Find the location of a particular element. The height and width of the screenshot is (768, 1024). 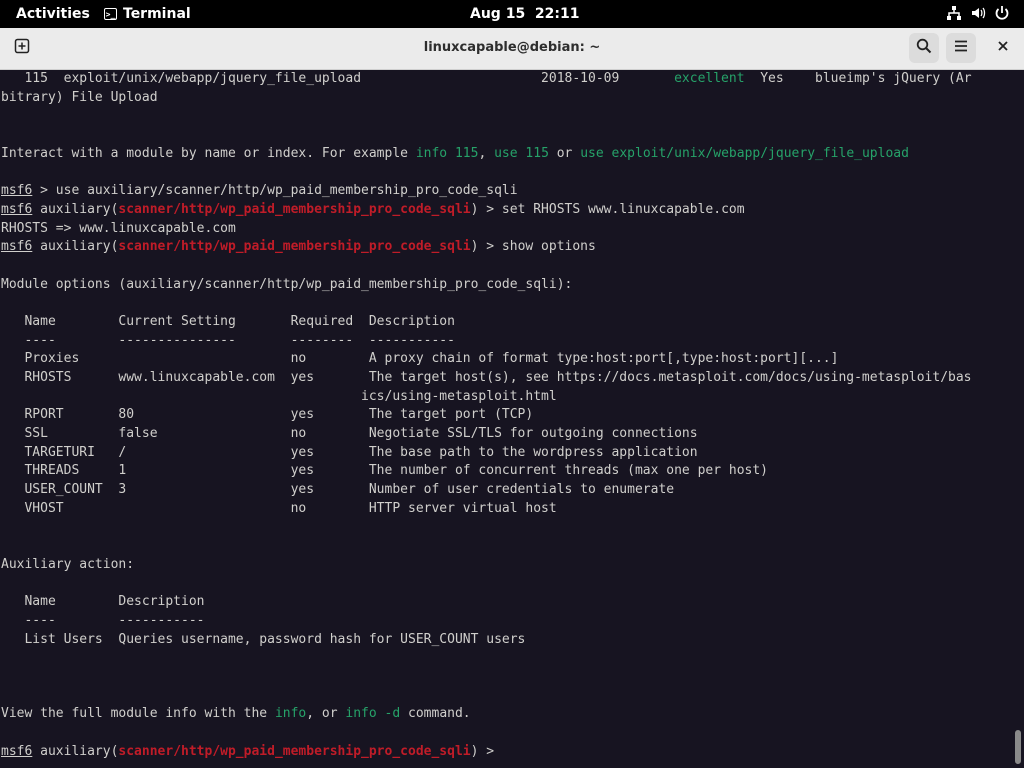

terminal-line: ---- ----------- is located at coordinates (506, 621).